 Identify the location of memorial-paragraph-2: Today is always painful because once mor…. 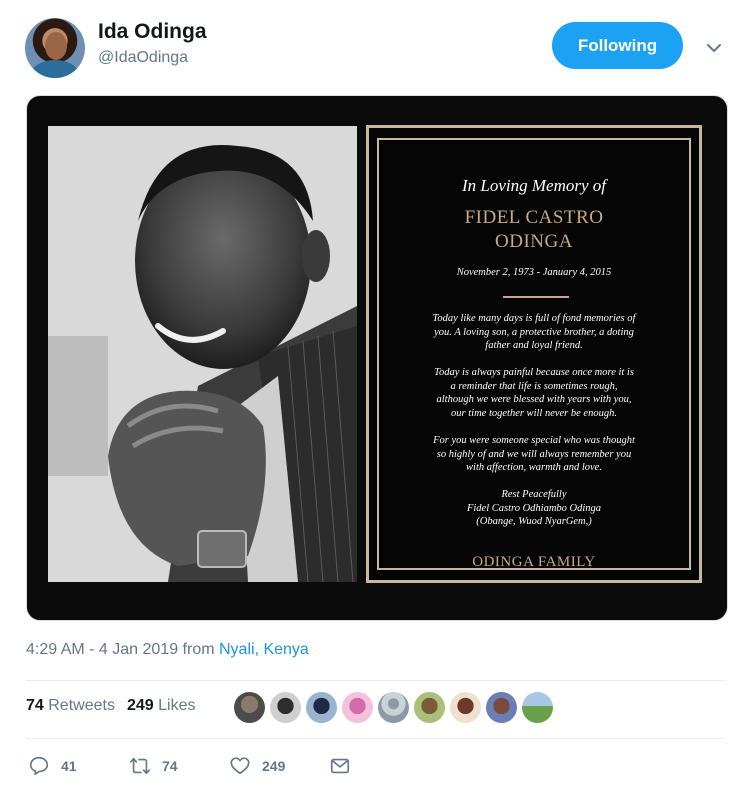
(534, 393).